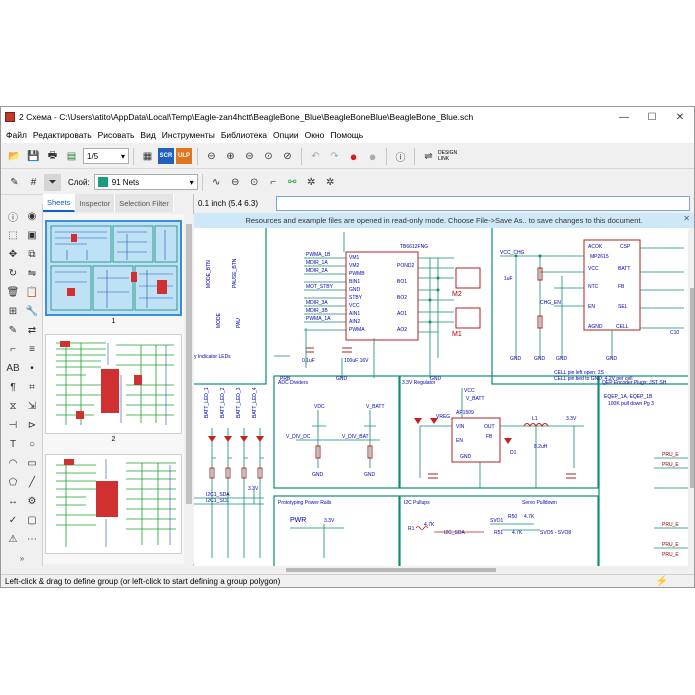  What do you see at coordinates (52, 156) in the screenshot?
I see `print-icon: 🖶` at bounding box center [52, 156].